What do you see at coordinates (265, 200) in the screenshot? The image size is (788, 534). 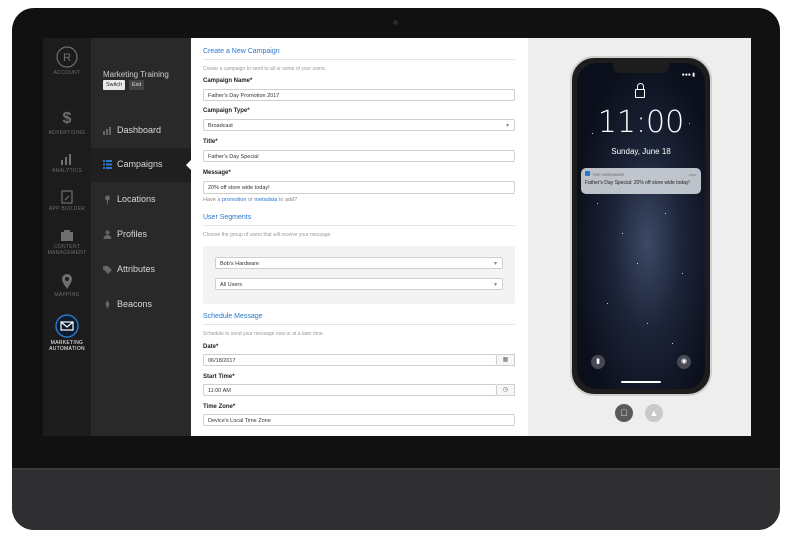 I see `metadata-link: metadata` at bounding box center [265, 200].